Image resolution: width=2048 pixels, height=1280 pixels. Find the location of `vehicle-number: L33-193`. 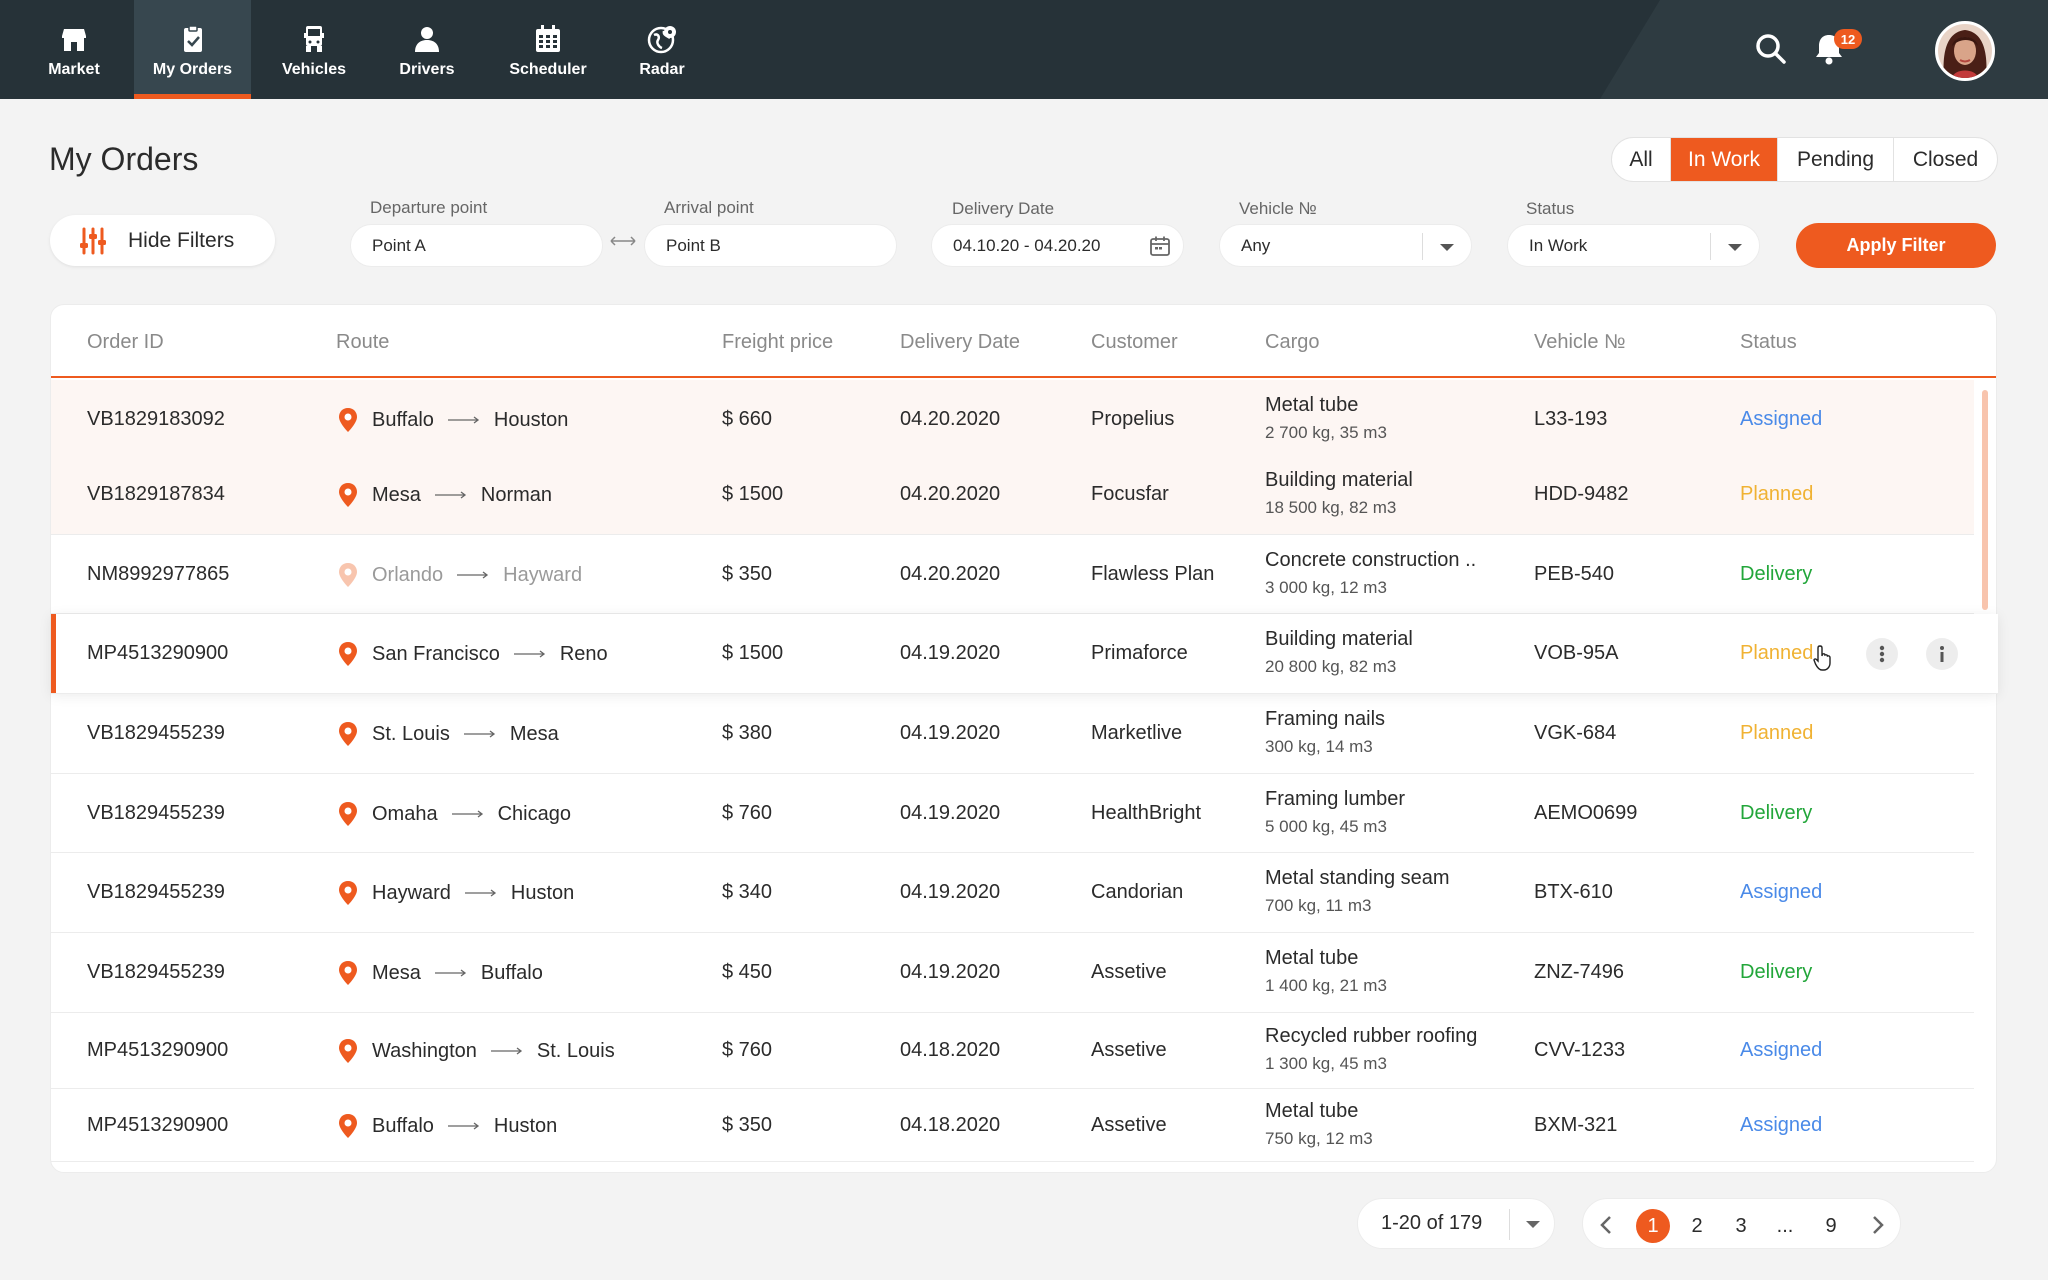

vehicle-number: L33-193 is located at coordinates (1571, 419).